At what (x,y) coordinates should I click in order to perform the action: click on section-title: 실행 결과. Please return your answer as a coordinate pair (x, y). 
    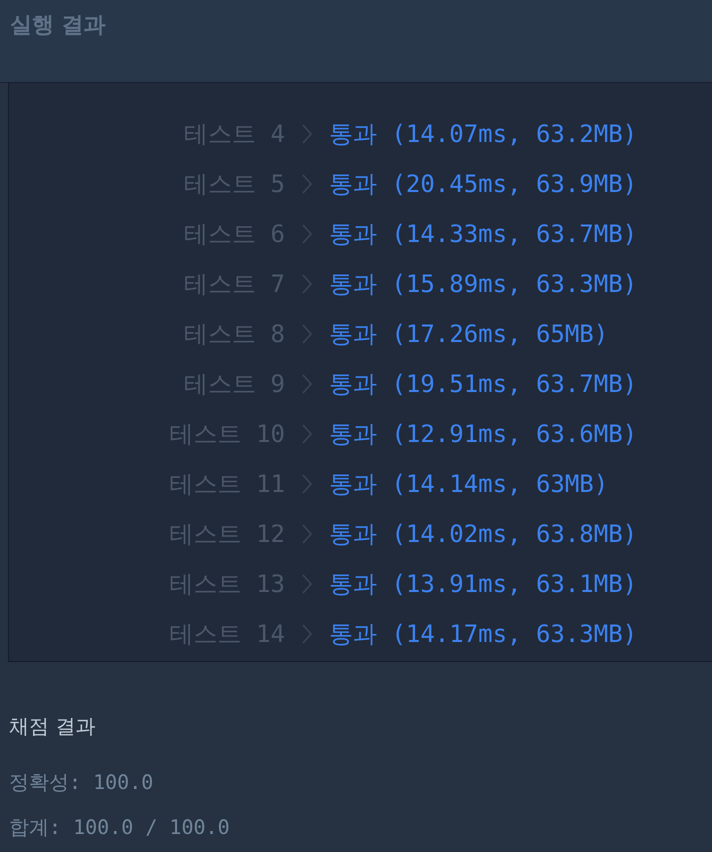
    Looking at the image, I should click on (58, 25).